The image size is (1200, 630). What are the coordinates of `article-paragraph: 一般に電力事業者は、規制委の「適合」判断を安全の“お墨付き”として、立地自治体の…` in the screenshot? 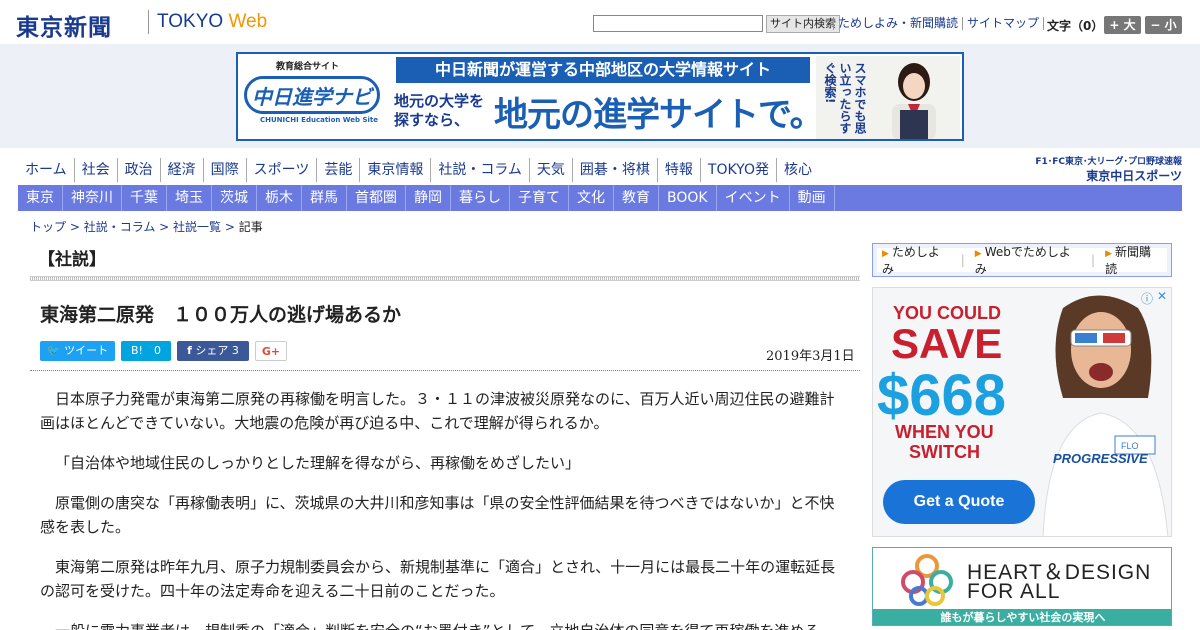 It's located at (442, 624).